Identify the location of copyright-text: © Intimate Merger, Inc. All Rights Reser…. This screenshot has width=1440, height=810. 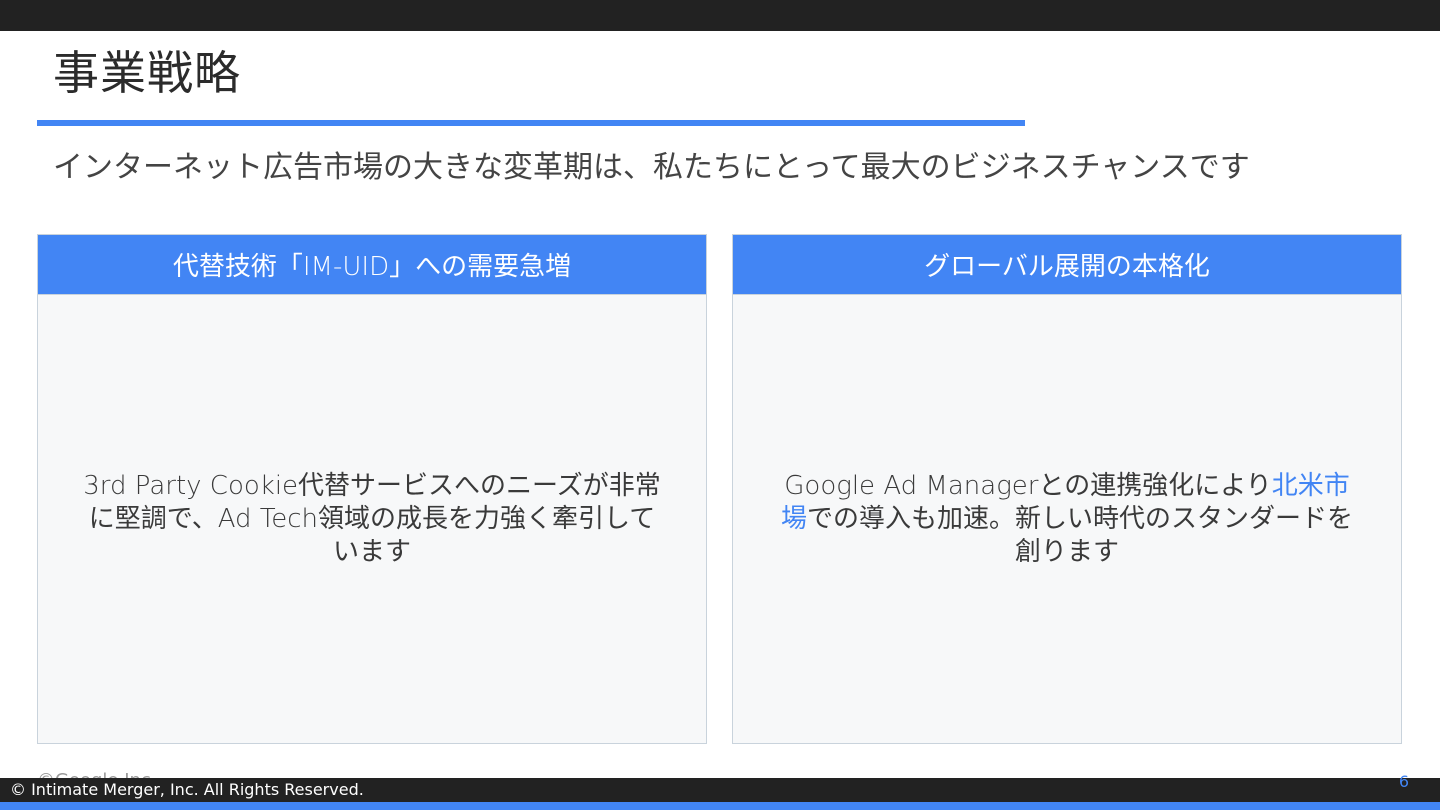
(187, 789).